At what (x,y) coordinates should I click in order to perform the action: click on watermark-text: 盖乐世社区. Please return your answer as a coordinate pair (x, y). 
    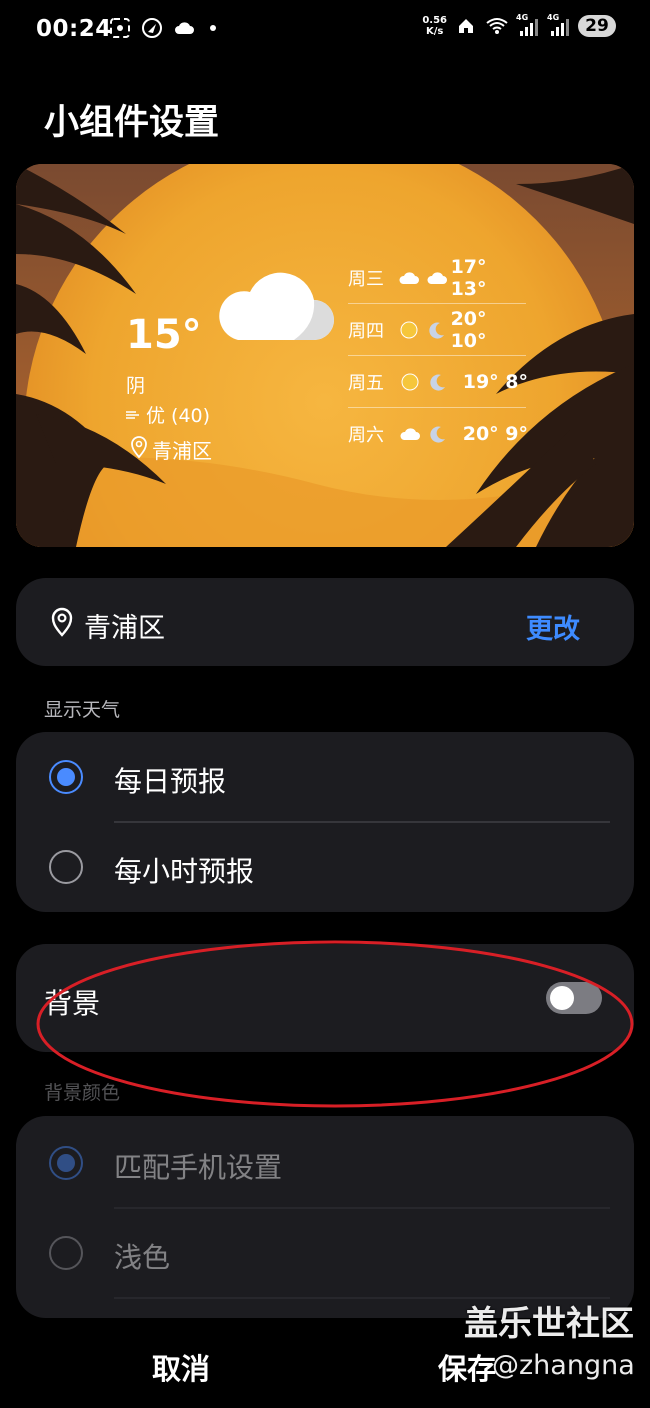
    Looking at the image, I should click on (549, 1324).